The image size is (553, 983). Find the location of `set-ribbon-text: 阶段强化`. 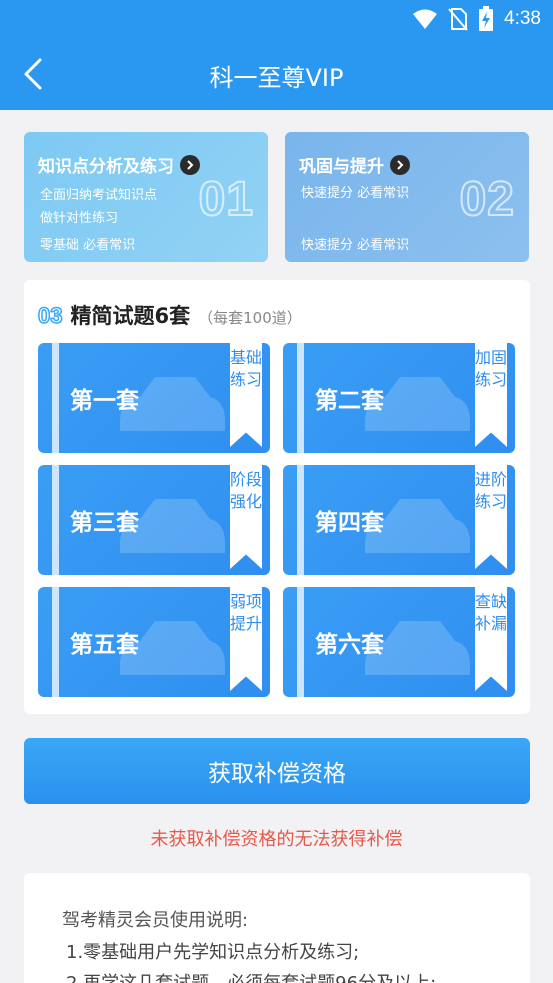

set-ribbon-text: 阶段强化 is located at coordinates (246, 490).